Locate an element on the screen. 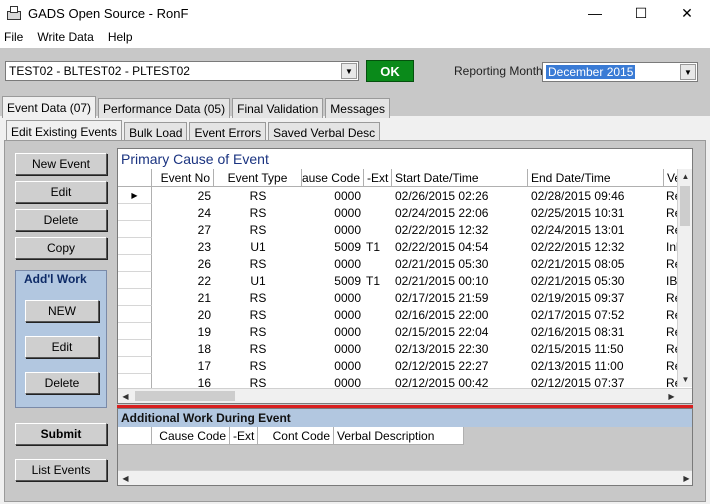 This screenshot has height=504, width=710. maximize-icon: ☐ is located at coordinates (641, 13).